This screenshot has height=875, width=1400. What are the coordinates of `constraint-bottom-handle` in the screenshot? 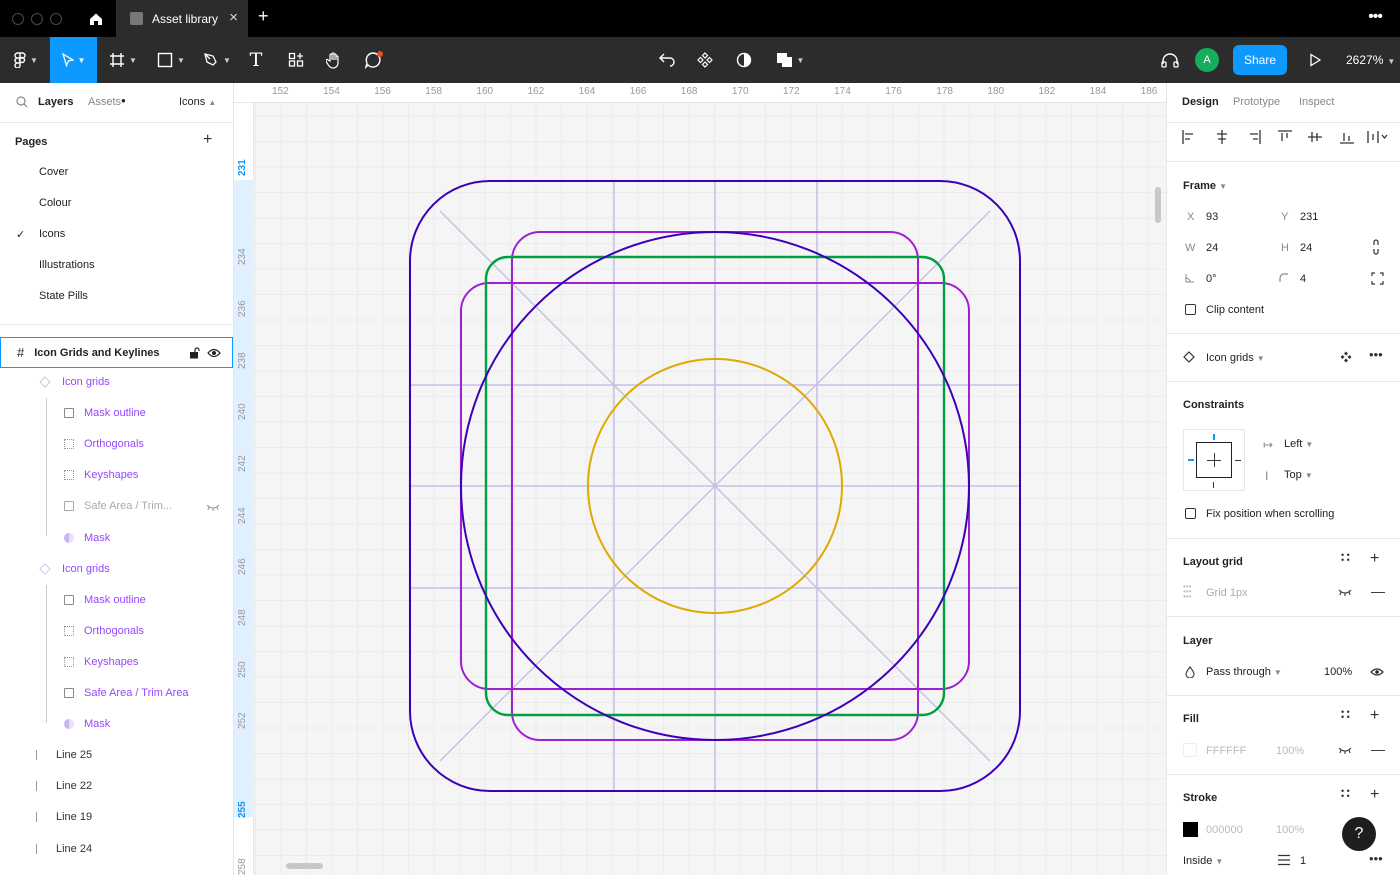 It's located at (1213, 485).